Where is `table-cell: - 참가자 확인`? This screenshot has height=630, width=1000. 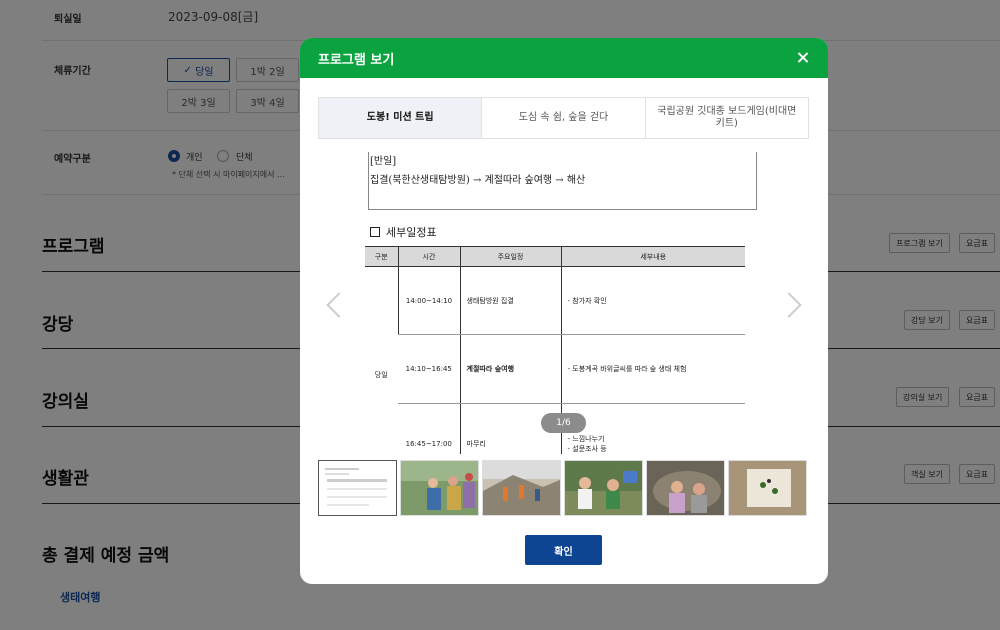
table-cell: - 참가자 확인 is located at coordinates (652, 300).